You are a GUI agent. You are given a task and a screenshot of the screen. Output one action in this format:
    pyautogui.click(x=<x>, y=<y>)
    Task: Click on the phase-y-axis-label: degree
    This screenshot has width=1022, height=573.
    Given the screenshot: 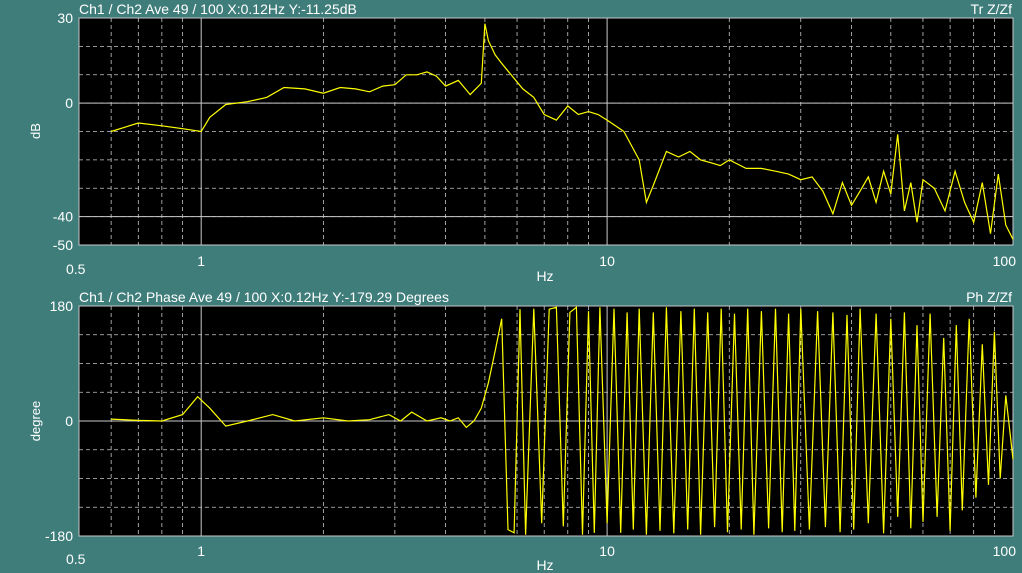 What is the action you would take?
    pyautogui.click(x=35, y=421)
    